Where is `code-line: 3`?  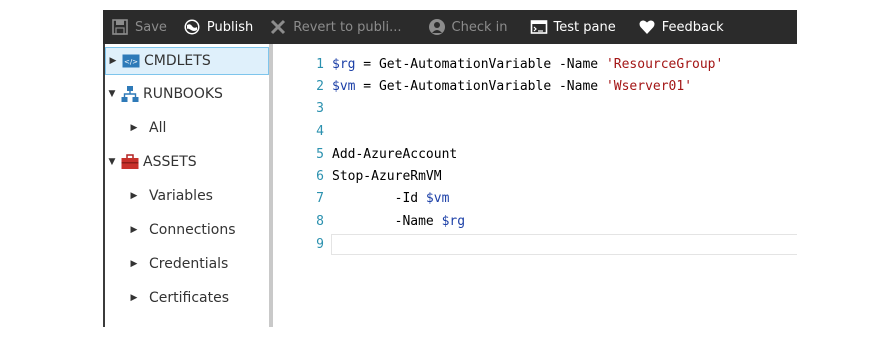 code-line: 3 is located at coordinates (535, 108).